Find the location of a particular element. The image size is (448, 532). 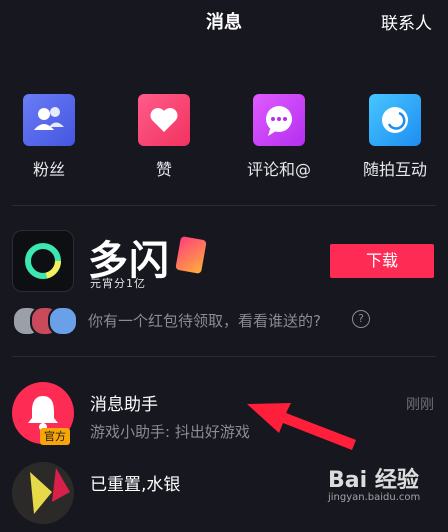

official-badge: 官方 is located at coordinates (55, 436).